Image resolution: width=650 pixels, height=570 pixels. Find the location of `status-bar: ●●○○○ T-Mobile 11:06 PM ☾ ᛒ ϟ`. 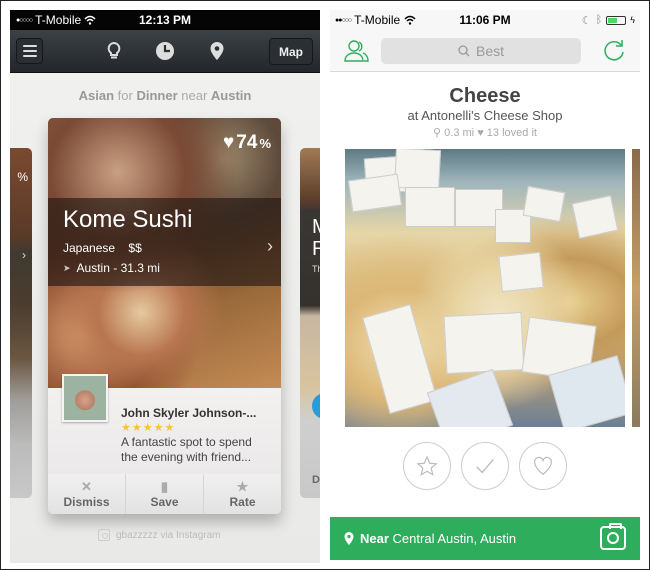

status-bar: ●●○○○ T-Mobile 11:06 PM ☾ ᛒ ϟ is located at coordinates (485, 20).